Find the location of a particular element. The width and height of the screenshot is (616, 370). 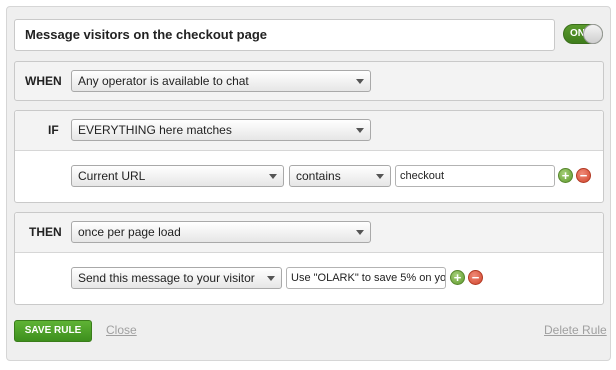

when-section: WHEN Any operator is available to chat is located at coordinates (309, 81).